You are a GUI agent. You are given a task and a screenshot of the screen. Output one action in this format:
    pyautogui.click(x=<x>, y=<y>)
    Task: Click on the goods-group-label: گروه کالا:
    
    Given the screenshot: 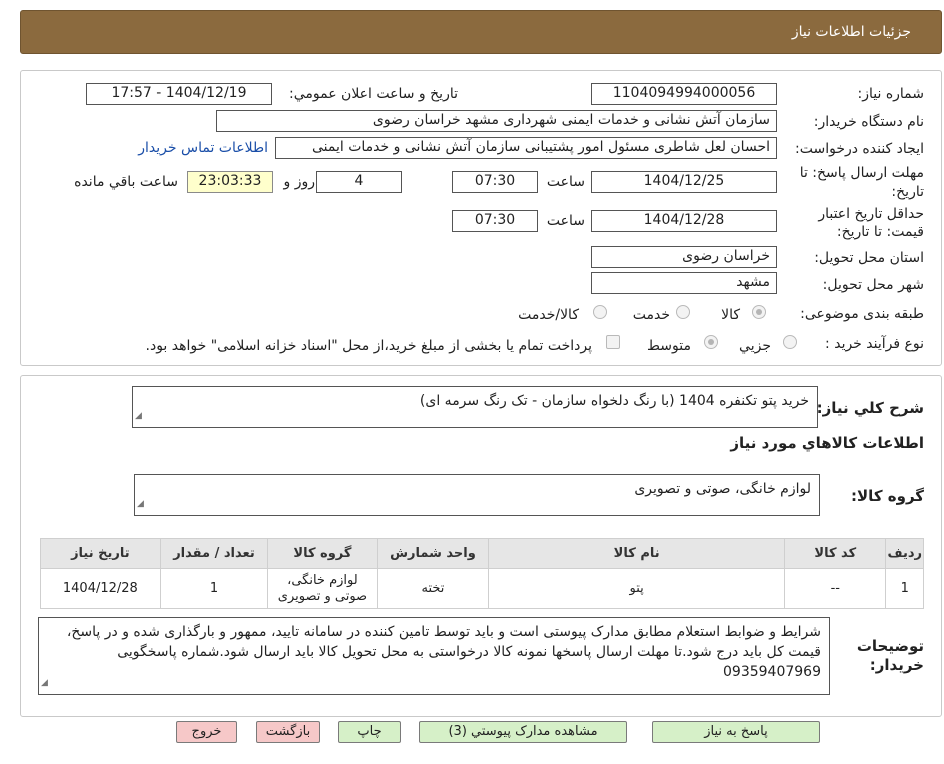 What is the action you would take?
    pyautogui.click(x=887, y=496)
    